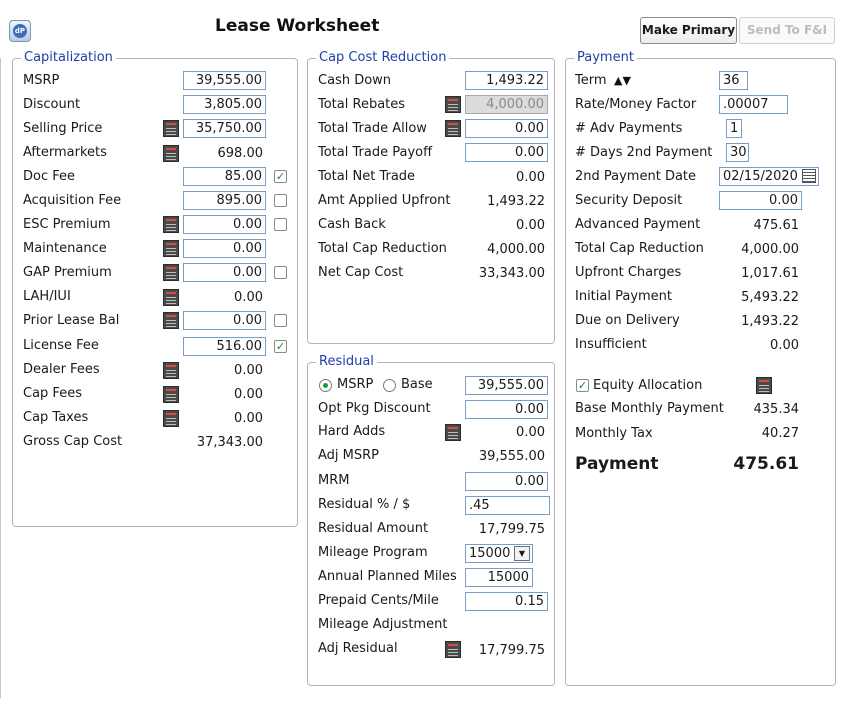 Image resolution: width=849 pixels, height=706 pixels. What do you see at coordinates (224, 320) in the screenshot?
I see `prior-lease-bal-input: 0.00` at bounding box center [224, 320].